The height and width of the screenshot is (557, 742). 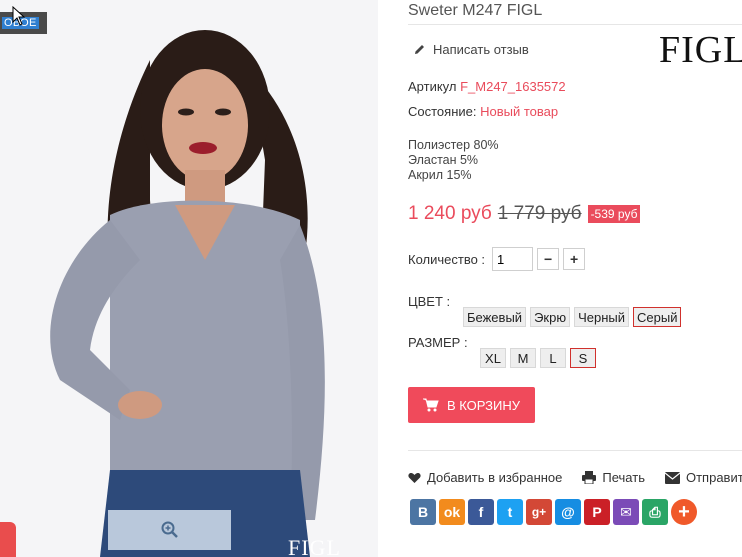 I want to click on composition-list: Полиэстер 80% Эластан 5% Акрил 15%, so click(x=453, y=160).